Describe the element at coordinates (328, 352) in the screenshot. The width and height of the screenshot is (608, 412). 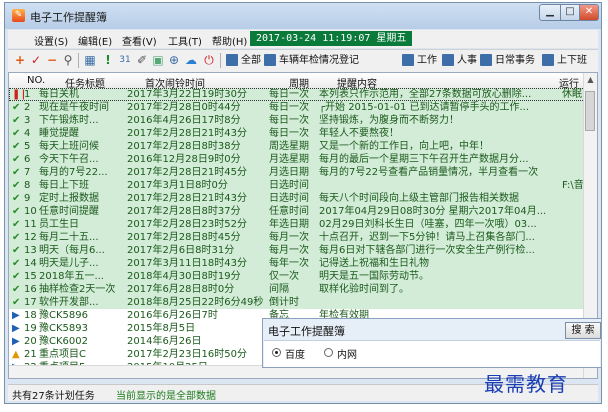
I see `radio-intranet` at that location.